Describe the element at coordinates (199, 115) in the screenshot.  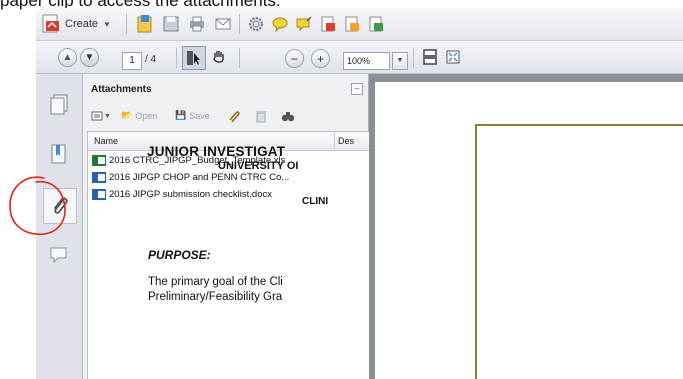
I see `save-label: Save` at that location.